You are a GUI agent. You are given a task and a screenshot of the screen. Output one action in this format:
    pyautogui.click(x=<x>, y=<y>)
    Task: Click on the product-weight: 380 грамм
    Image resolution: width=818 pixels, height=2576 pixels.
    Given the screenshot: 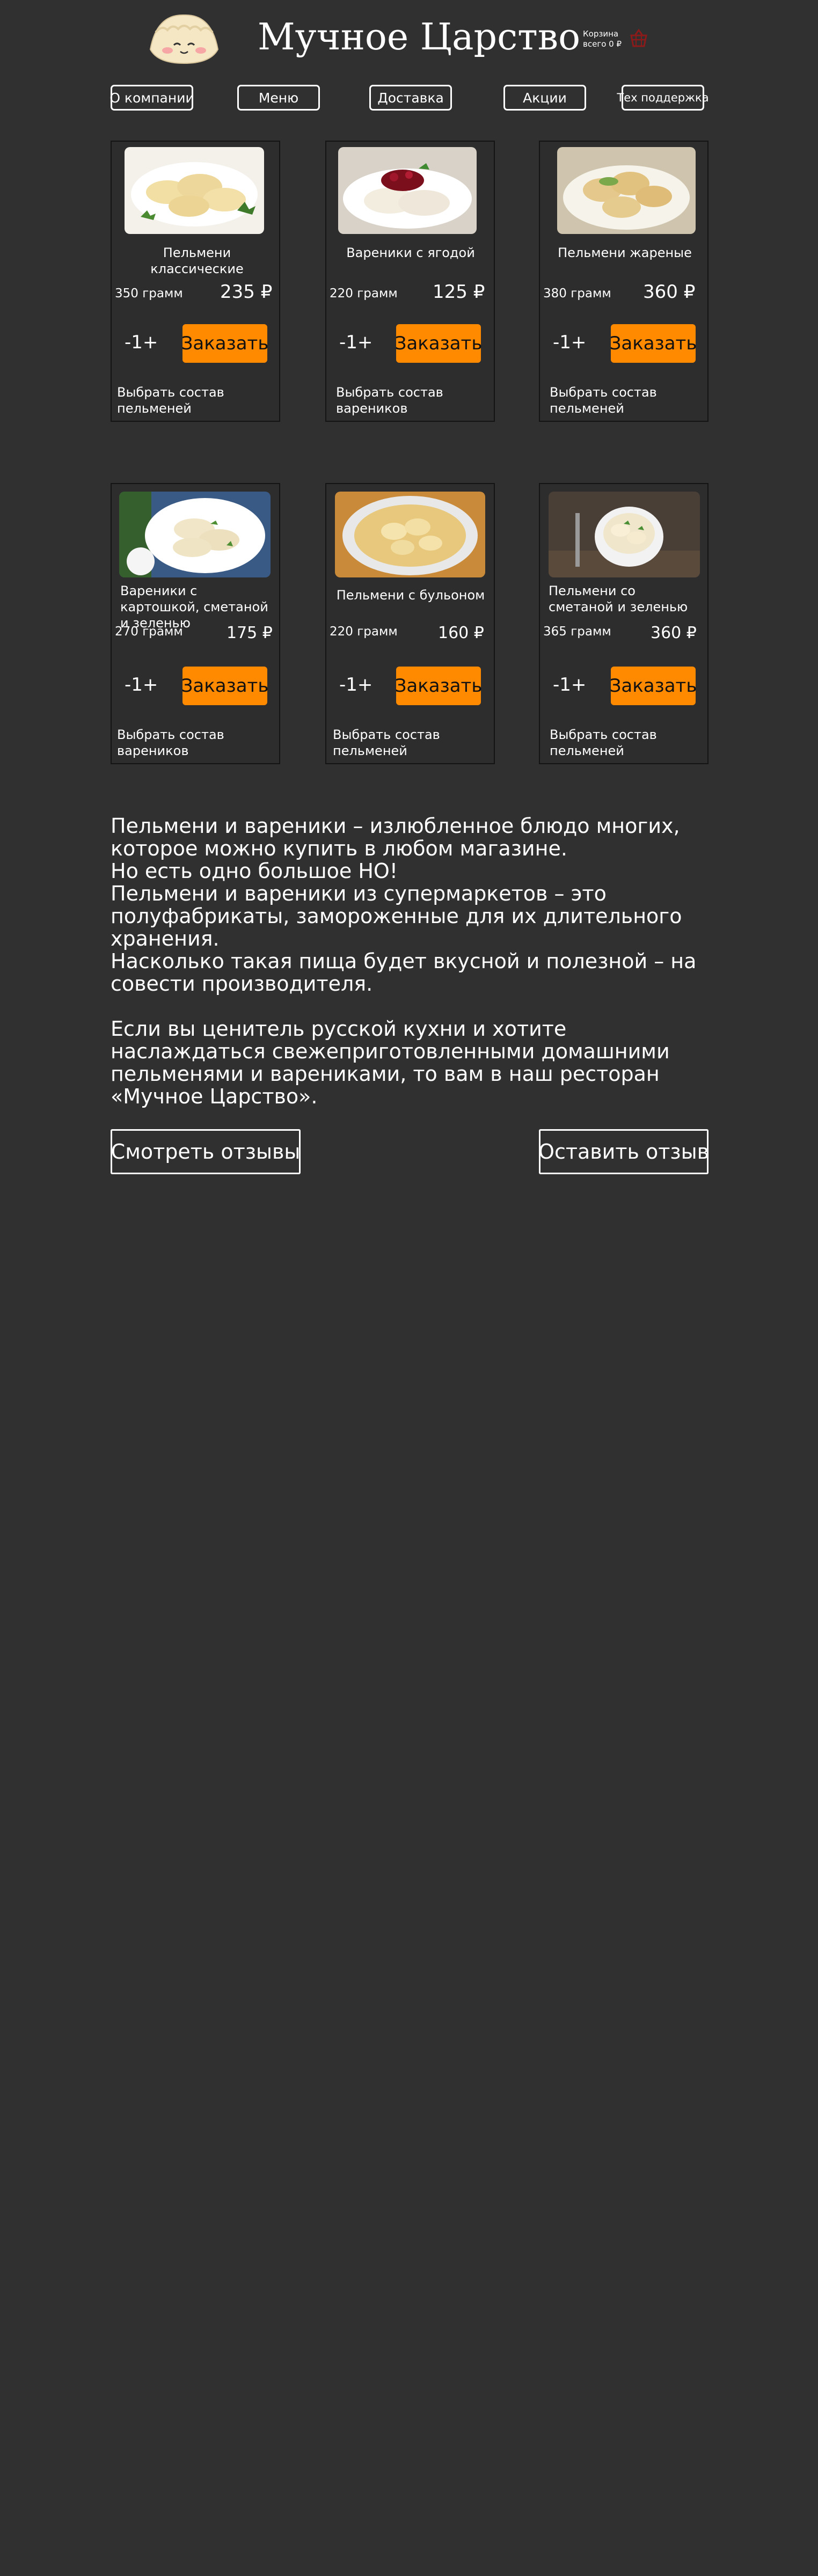 What is the action you would take?
    pyautogui.click(x=577, y=294)
    